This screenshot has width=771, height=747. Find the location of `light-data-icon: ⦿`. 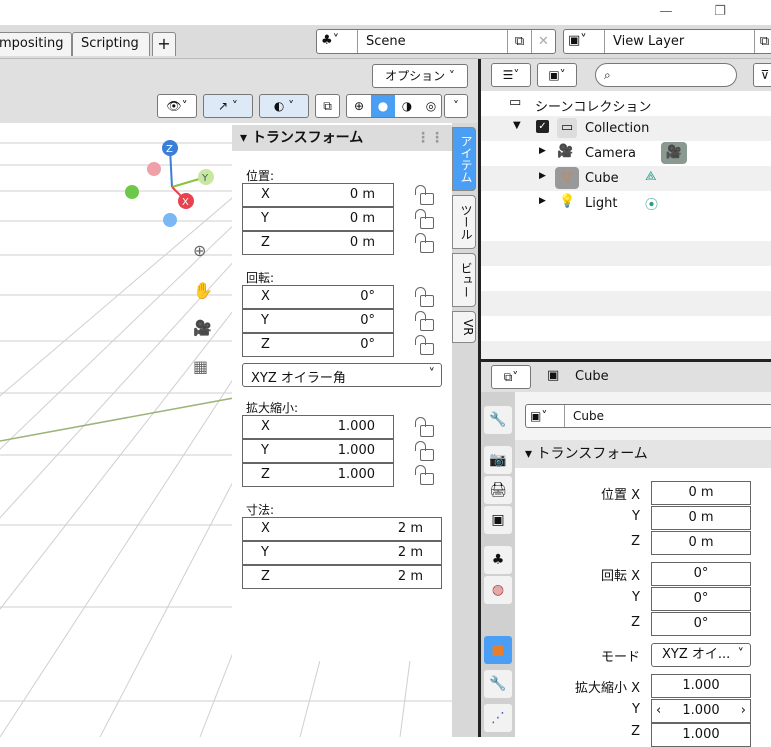

light-data-icon: ⦿ is located at coordinates (651, 203).